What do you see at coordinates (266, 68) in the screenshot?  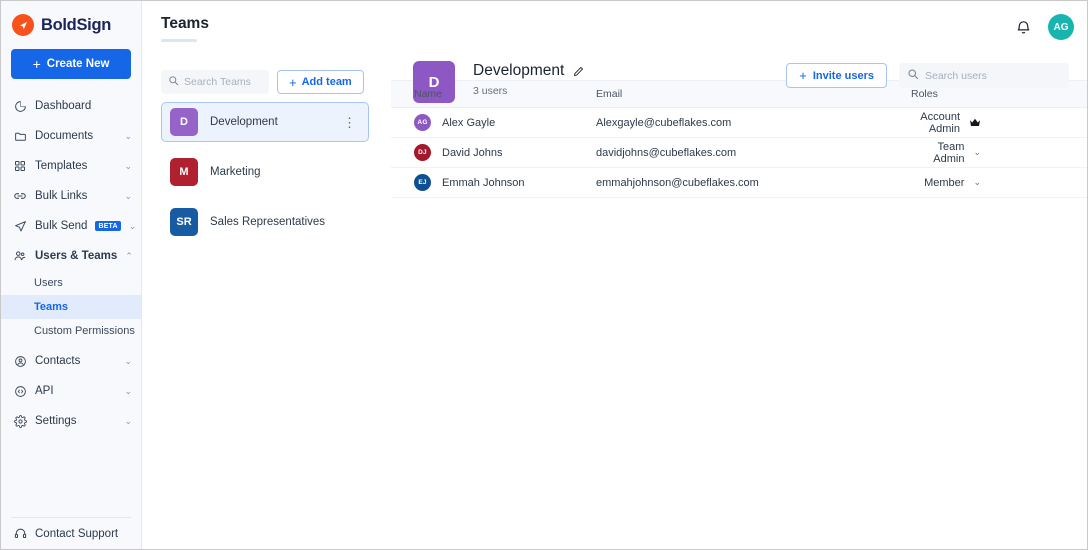 I see `teams-toolbar: + Add team` at bounding box center [266, 68].